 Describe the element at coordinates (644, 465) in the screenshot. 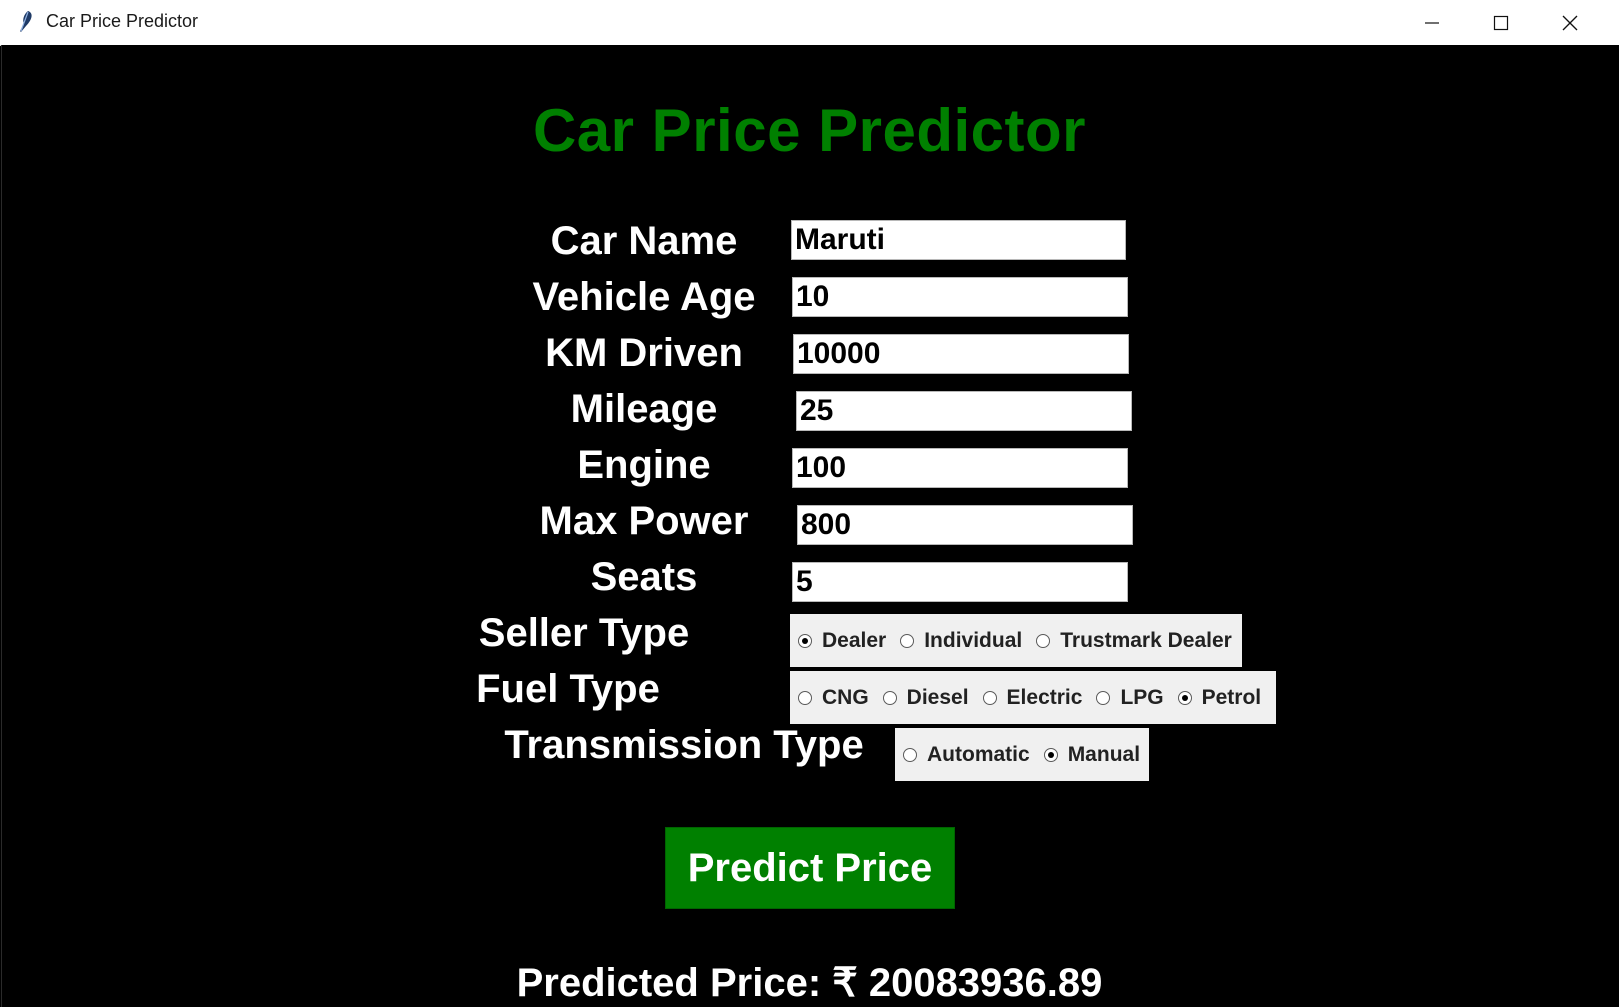

I see `engine-label: Engine` at that location.